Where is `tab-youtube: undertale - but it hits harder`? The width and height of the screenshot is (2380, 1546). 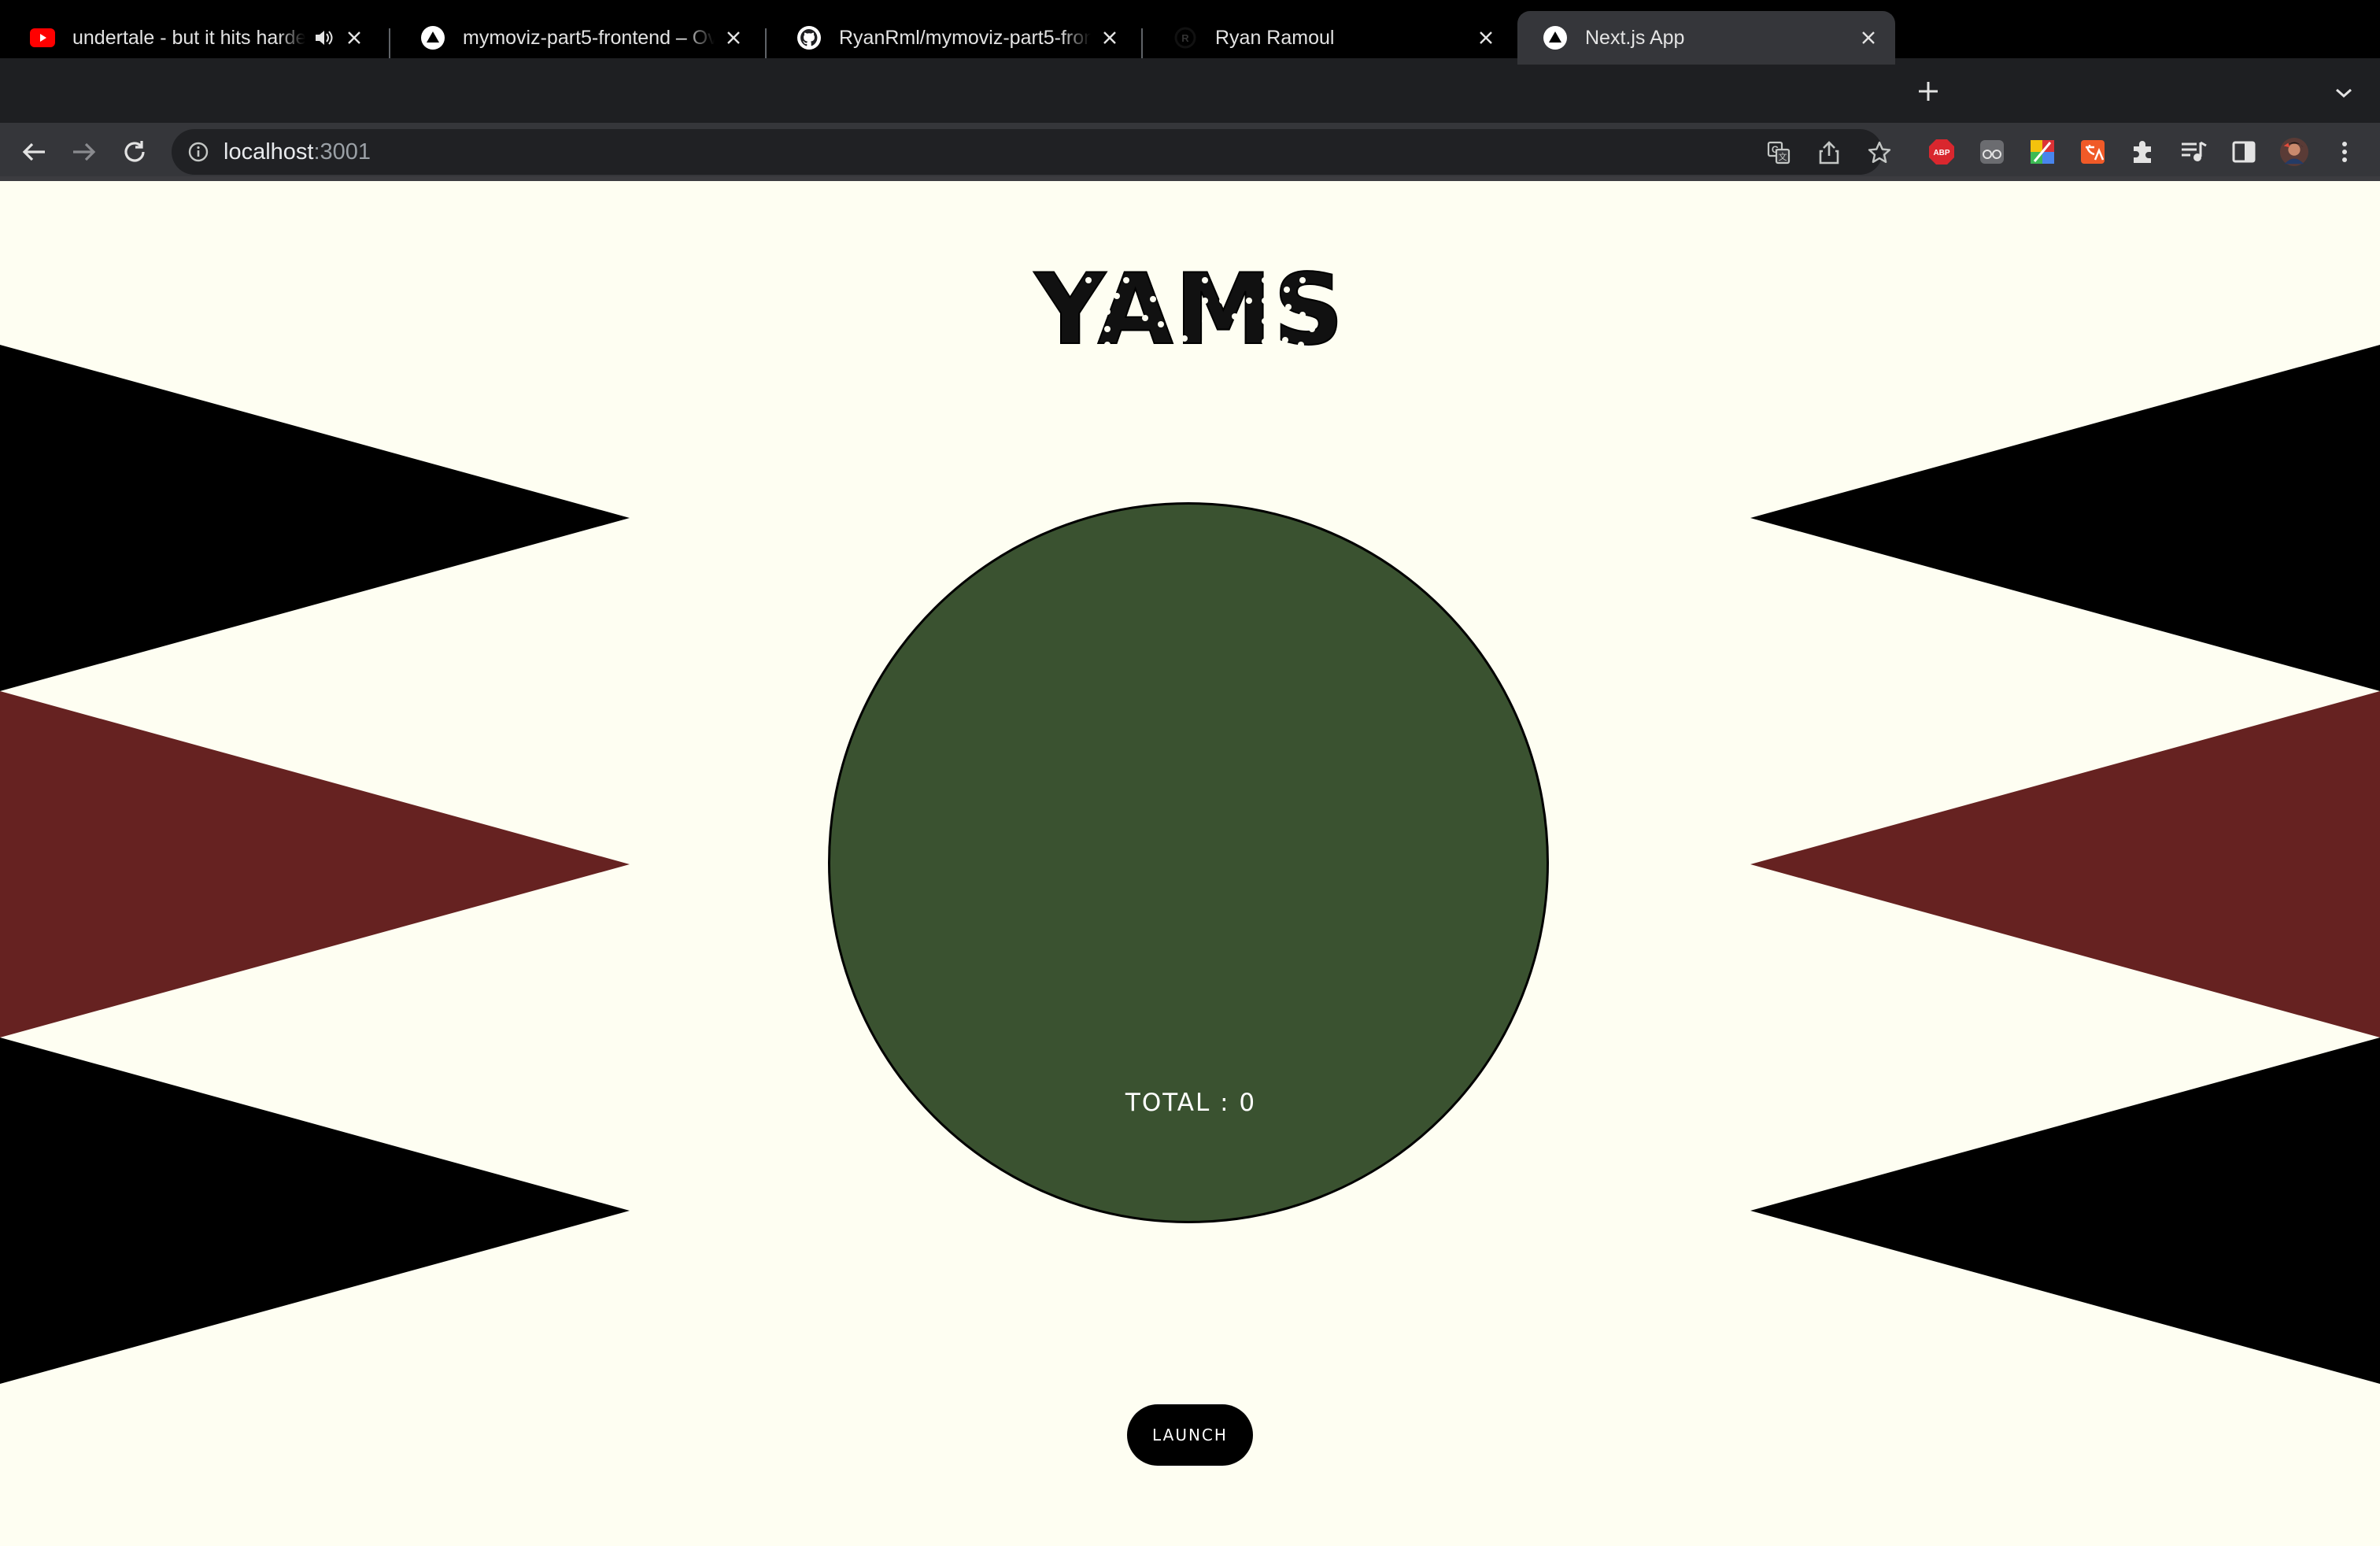
tab-youtube: undertale - but it hits harder is located at coordinates (193, 38).